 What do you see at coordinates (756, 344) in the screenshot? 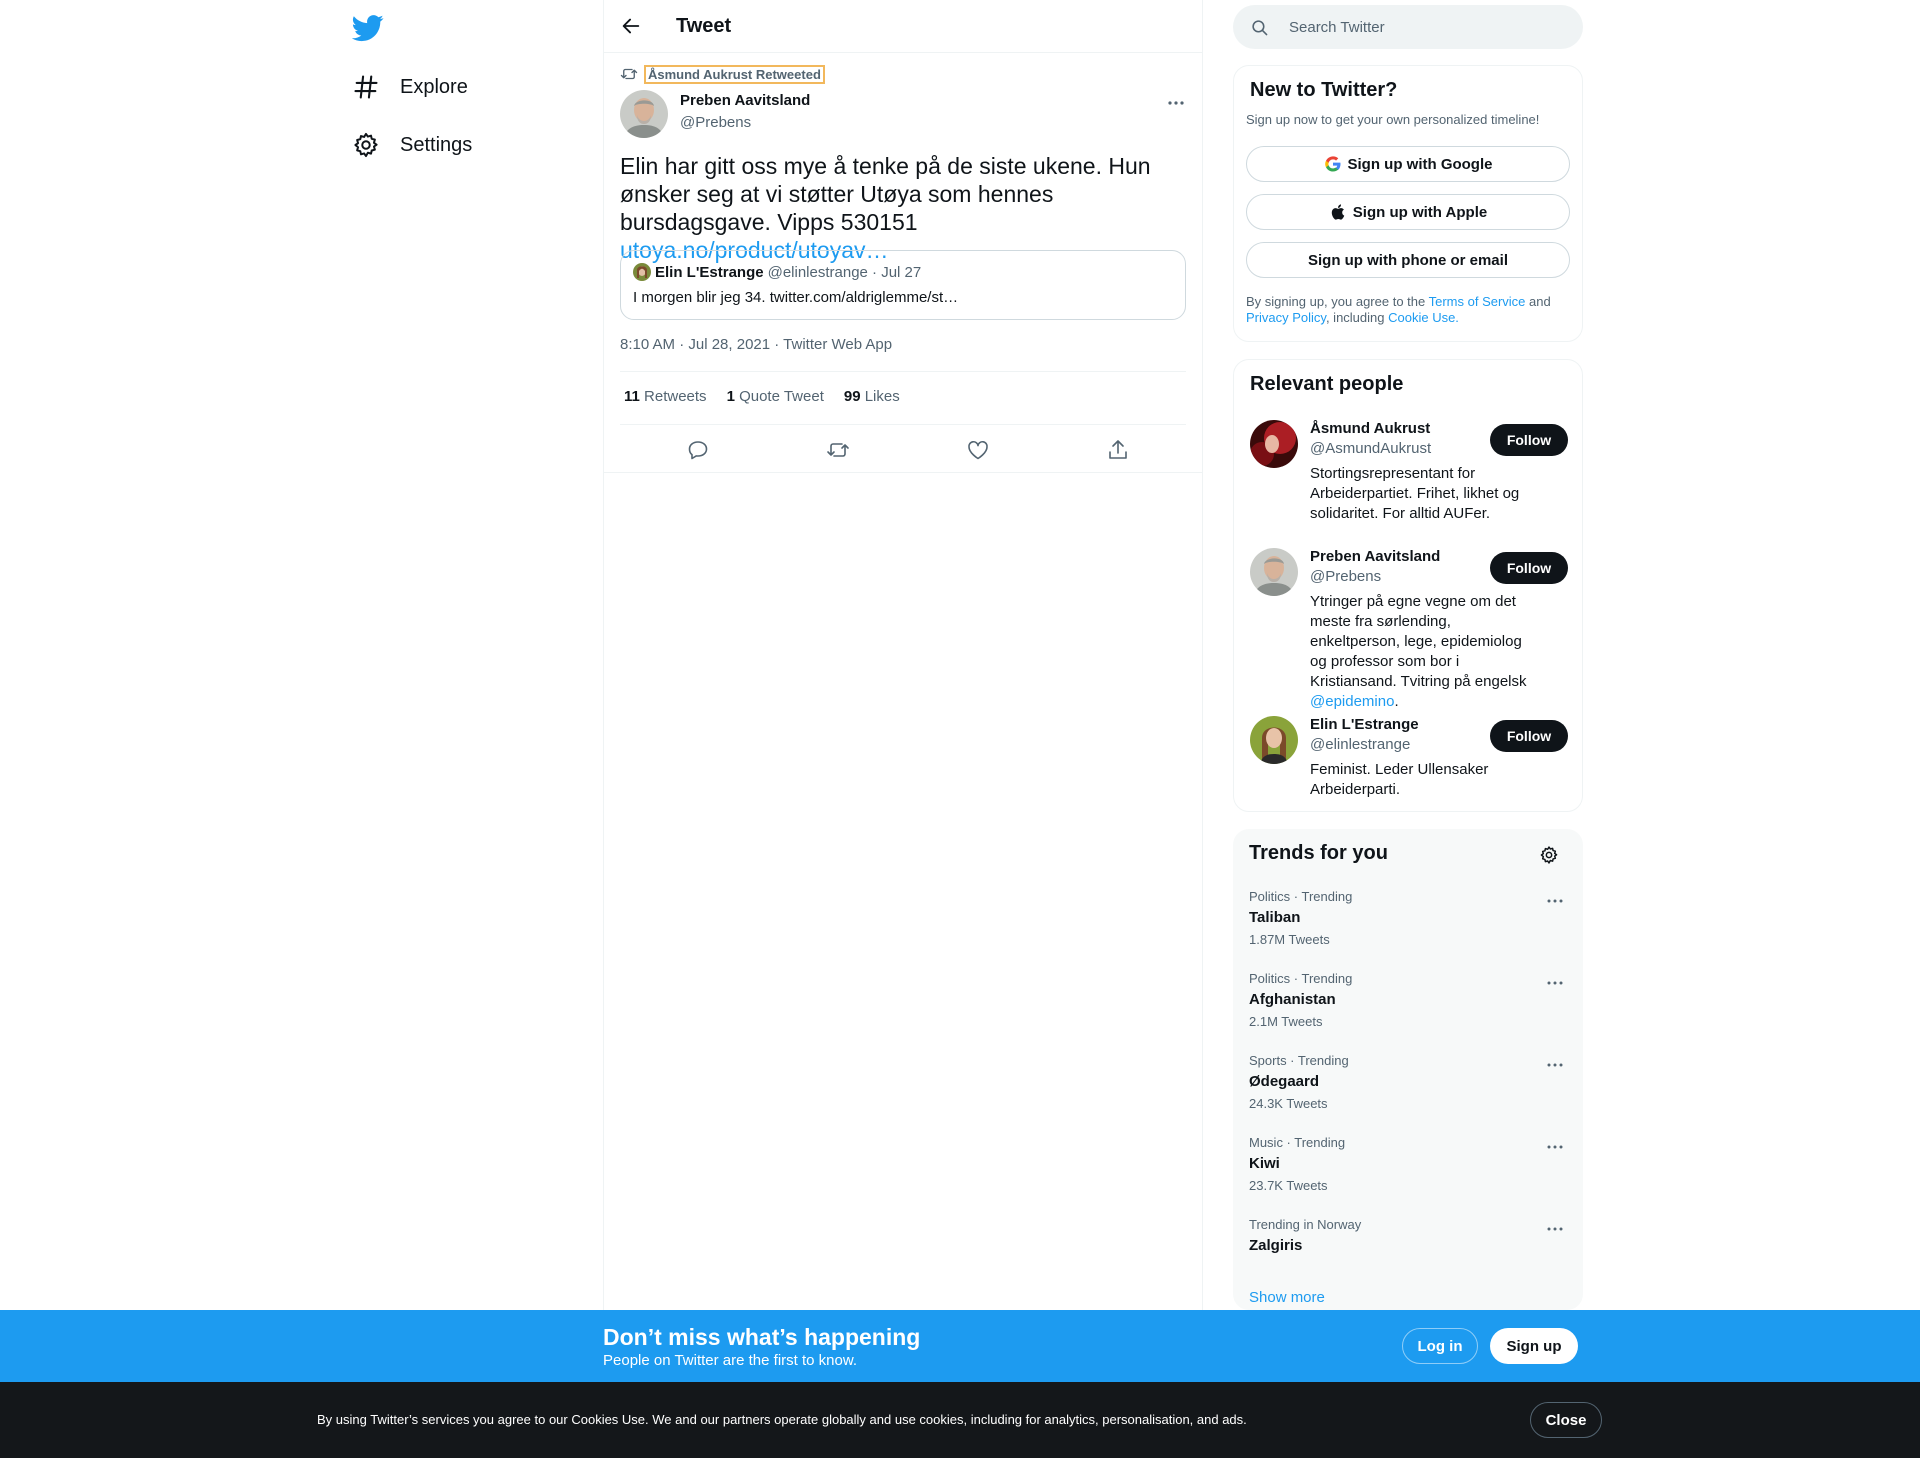
I see `tweet-timestamp: 8:10 AM · Jul 28, 2021 · Twitter Web App` at bounding box center [756, 344].